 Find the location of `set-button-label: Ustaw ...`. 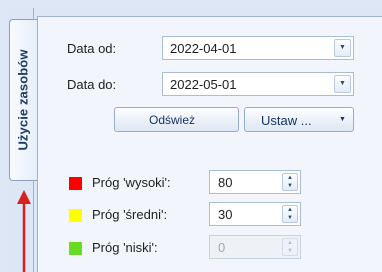

set-button-label: Ustaw ... is located at coordinates (286, 120).